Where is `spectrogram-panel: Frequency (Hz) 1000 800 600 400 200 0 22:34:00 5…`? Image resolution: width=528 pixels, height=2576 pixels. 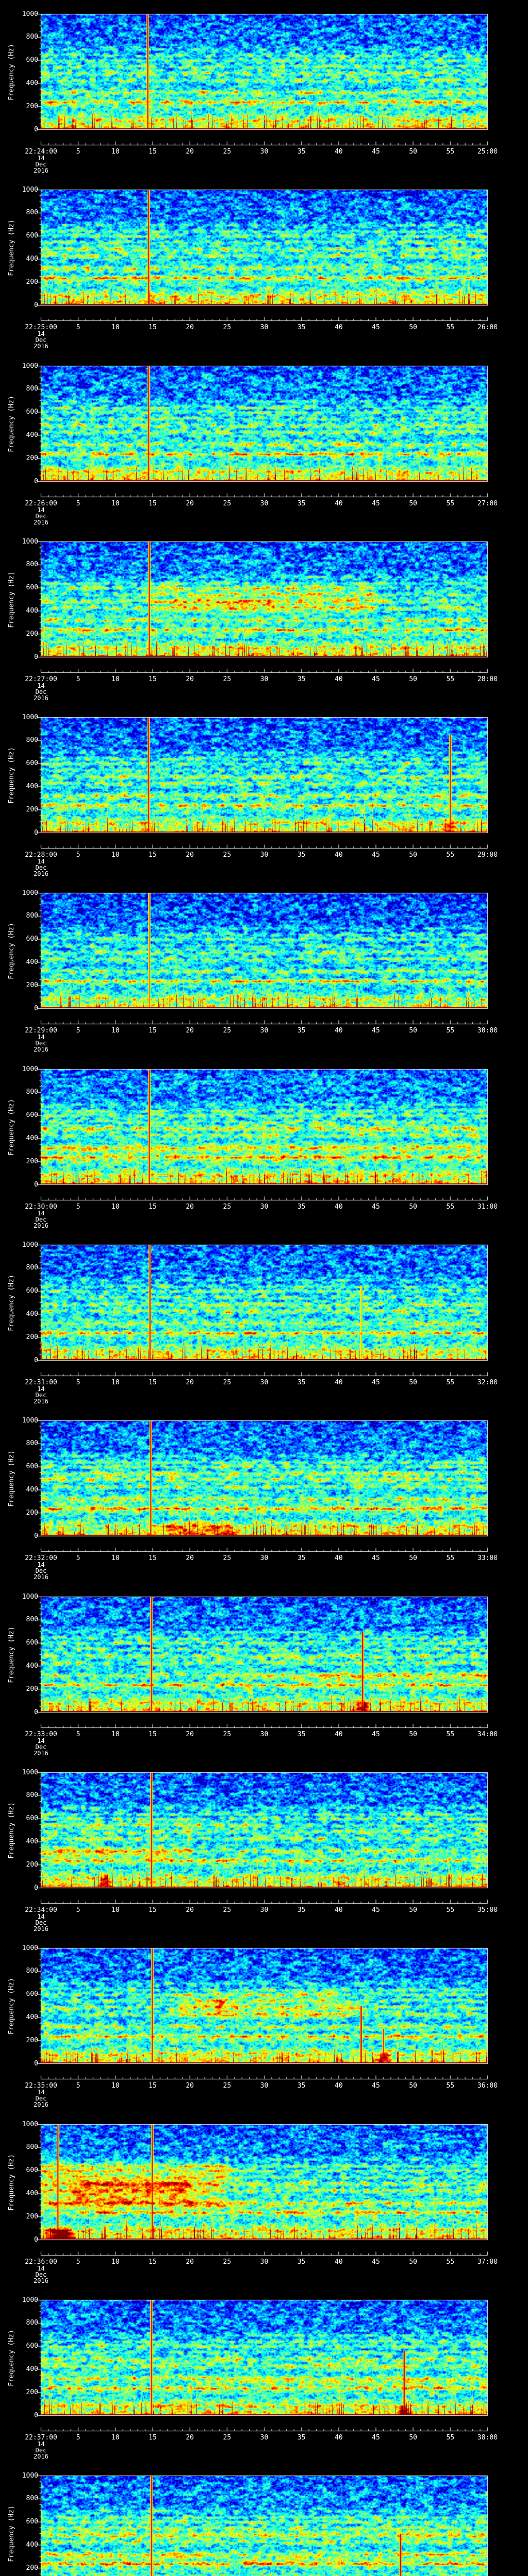
spectrogram-panel: Frequency (Hz) 1000 800 600 400 200 0 22:34:00 5… is located at coordinates (264, 1846).